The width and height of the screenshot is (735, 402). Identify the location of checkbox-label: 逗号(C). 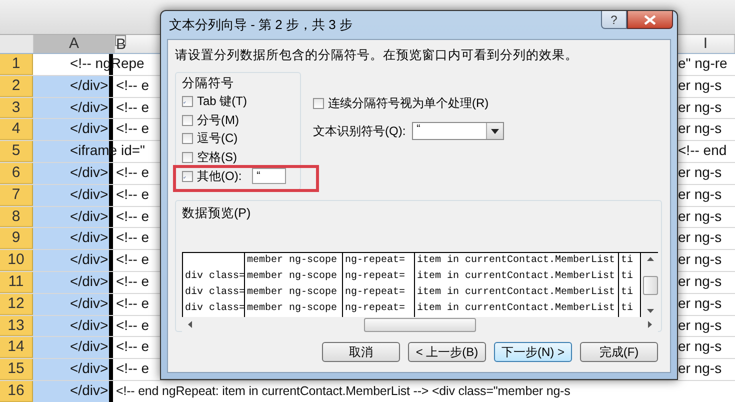
(217, 139).